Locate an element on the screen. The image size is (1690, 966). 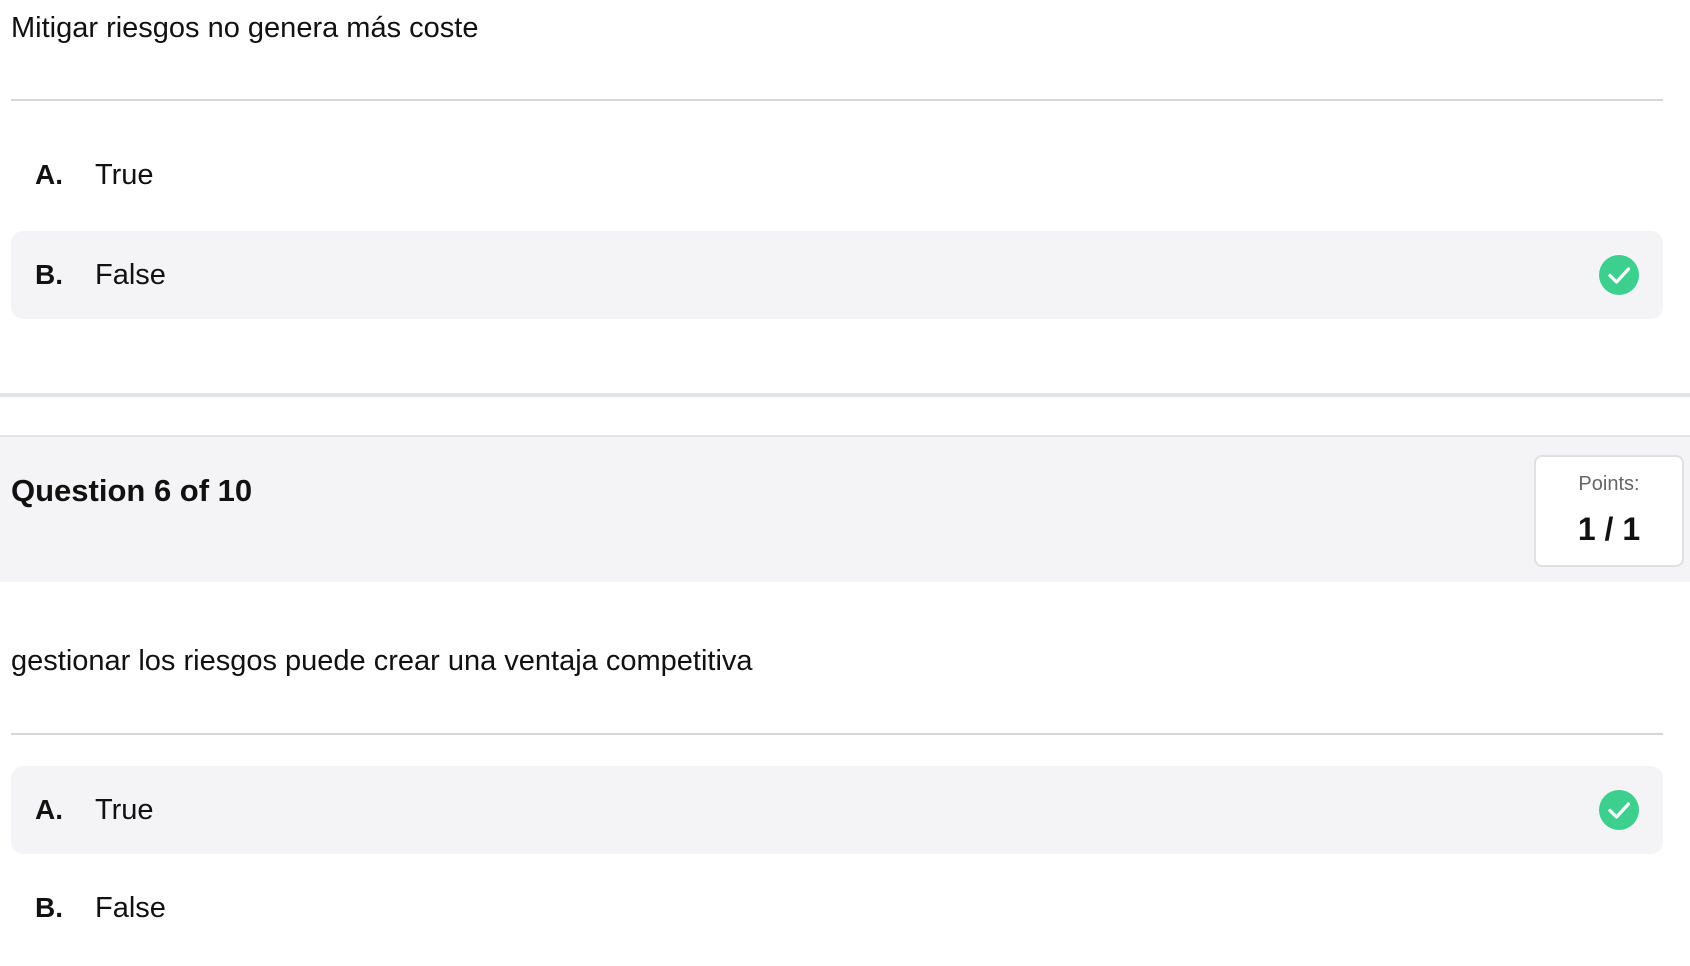
question-title: Question 6 of 10 is located at coordinates (132, 490).